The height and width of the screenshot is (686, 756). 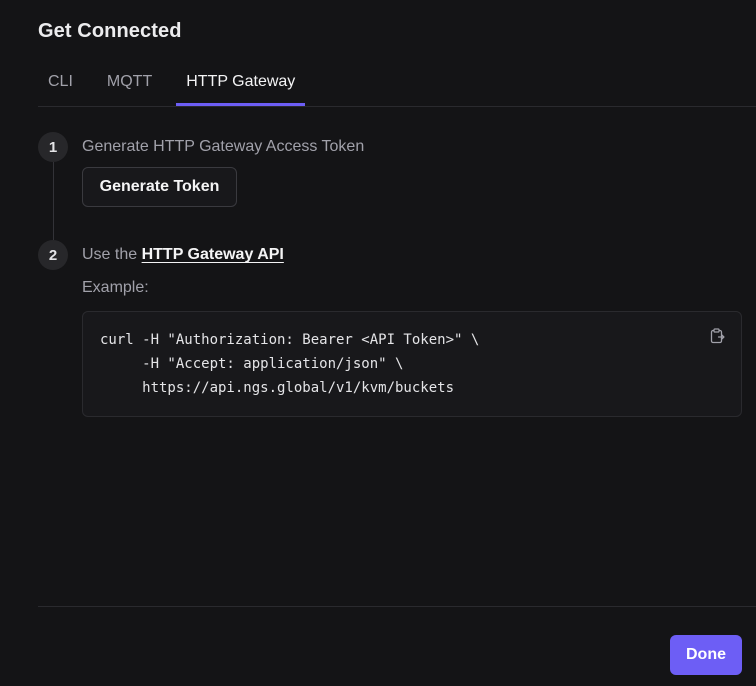 I want to click on tab-mqtt: MQTT, so click(x=129, y=81).